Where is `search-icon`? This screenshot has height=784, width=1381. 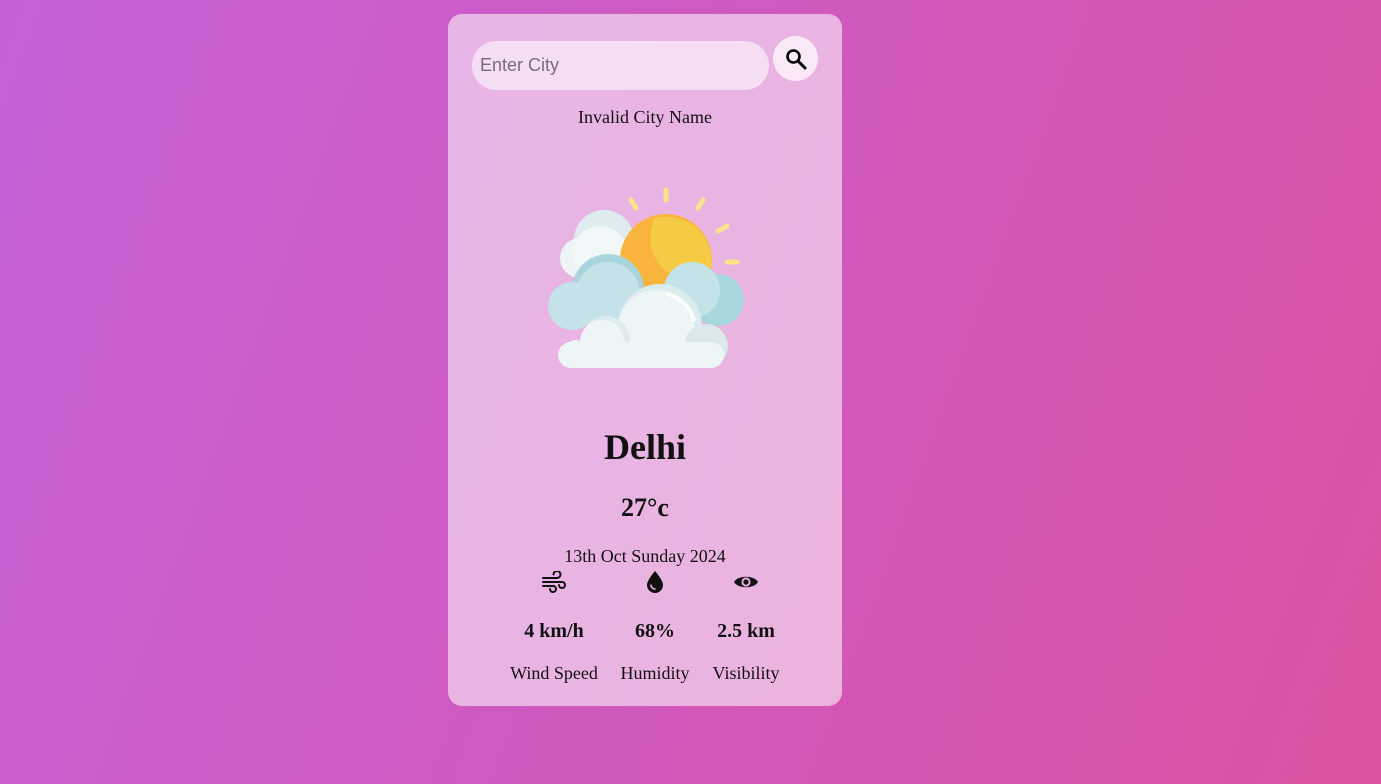 search-icon is located at coordinates (795, 58).